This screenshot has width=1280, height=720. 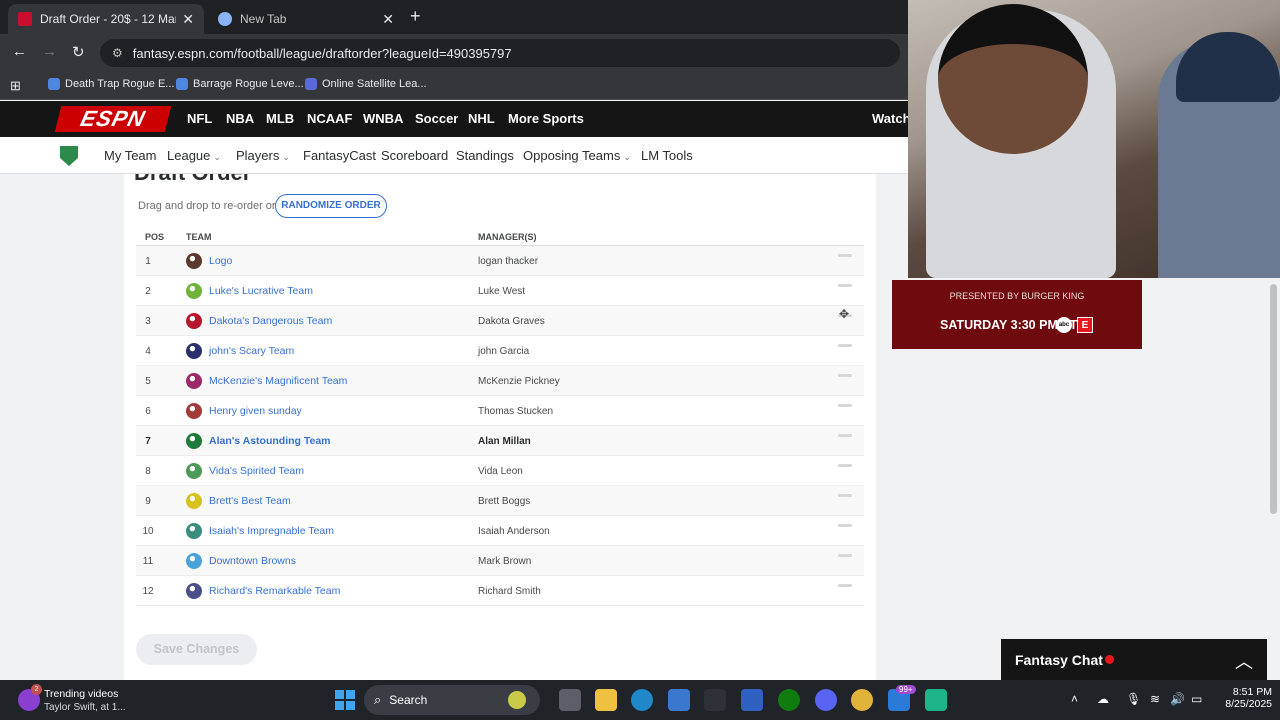 What do you see at coordinates (500, 501) in the screenshot?
I see `table-row: 9 Brett's Best Team Brett Boggs` at bounding box center [500, 501].